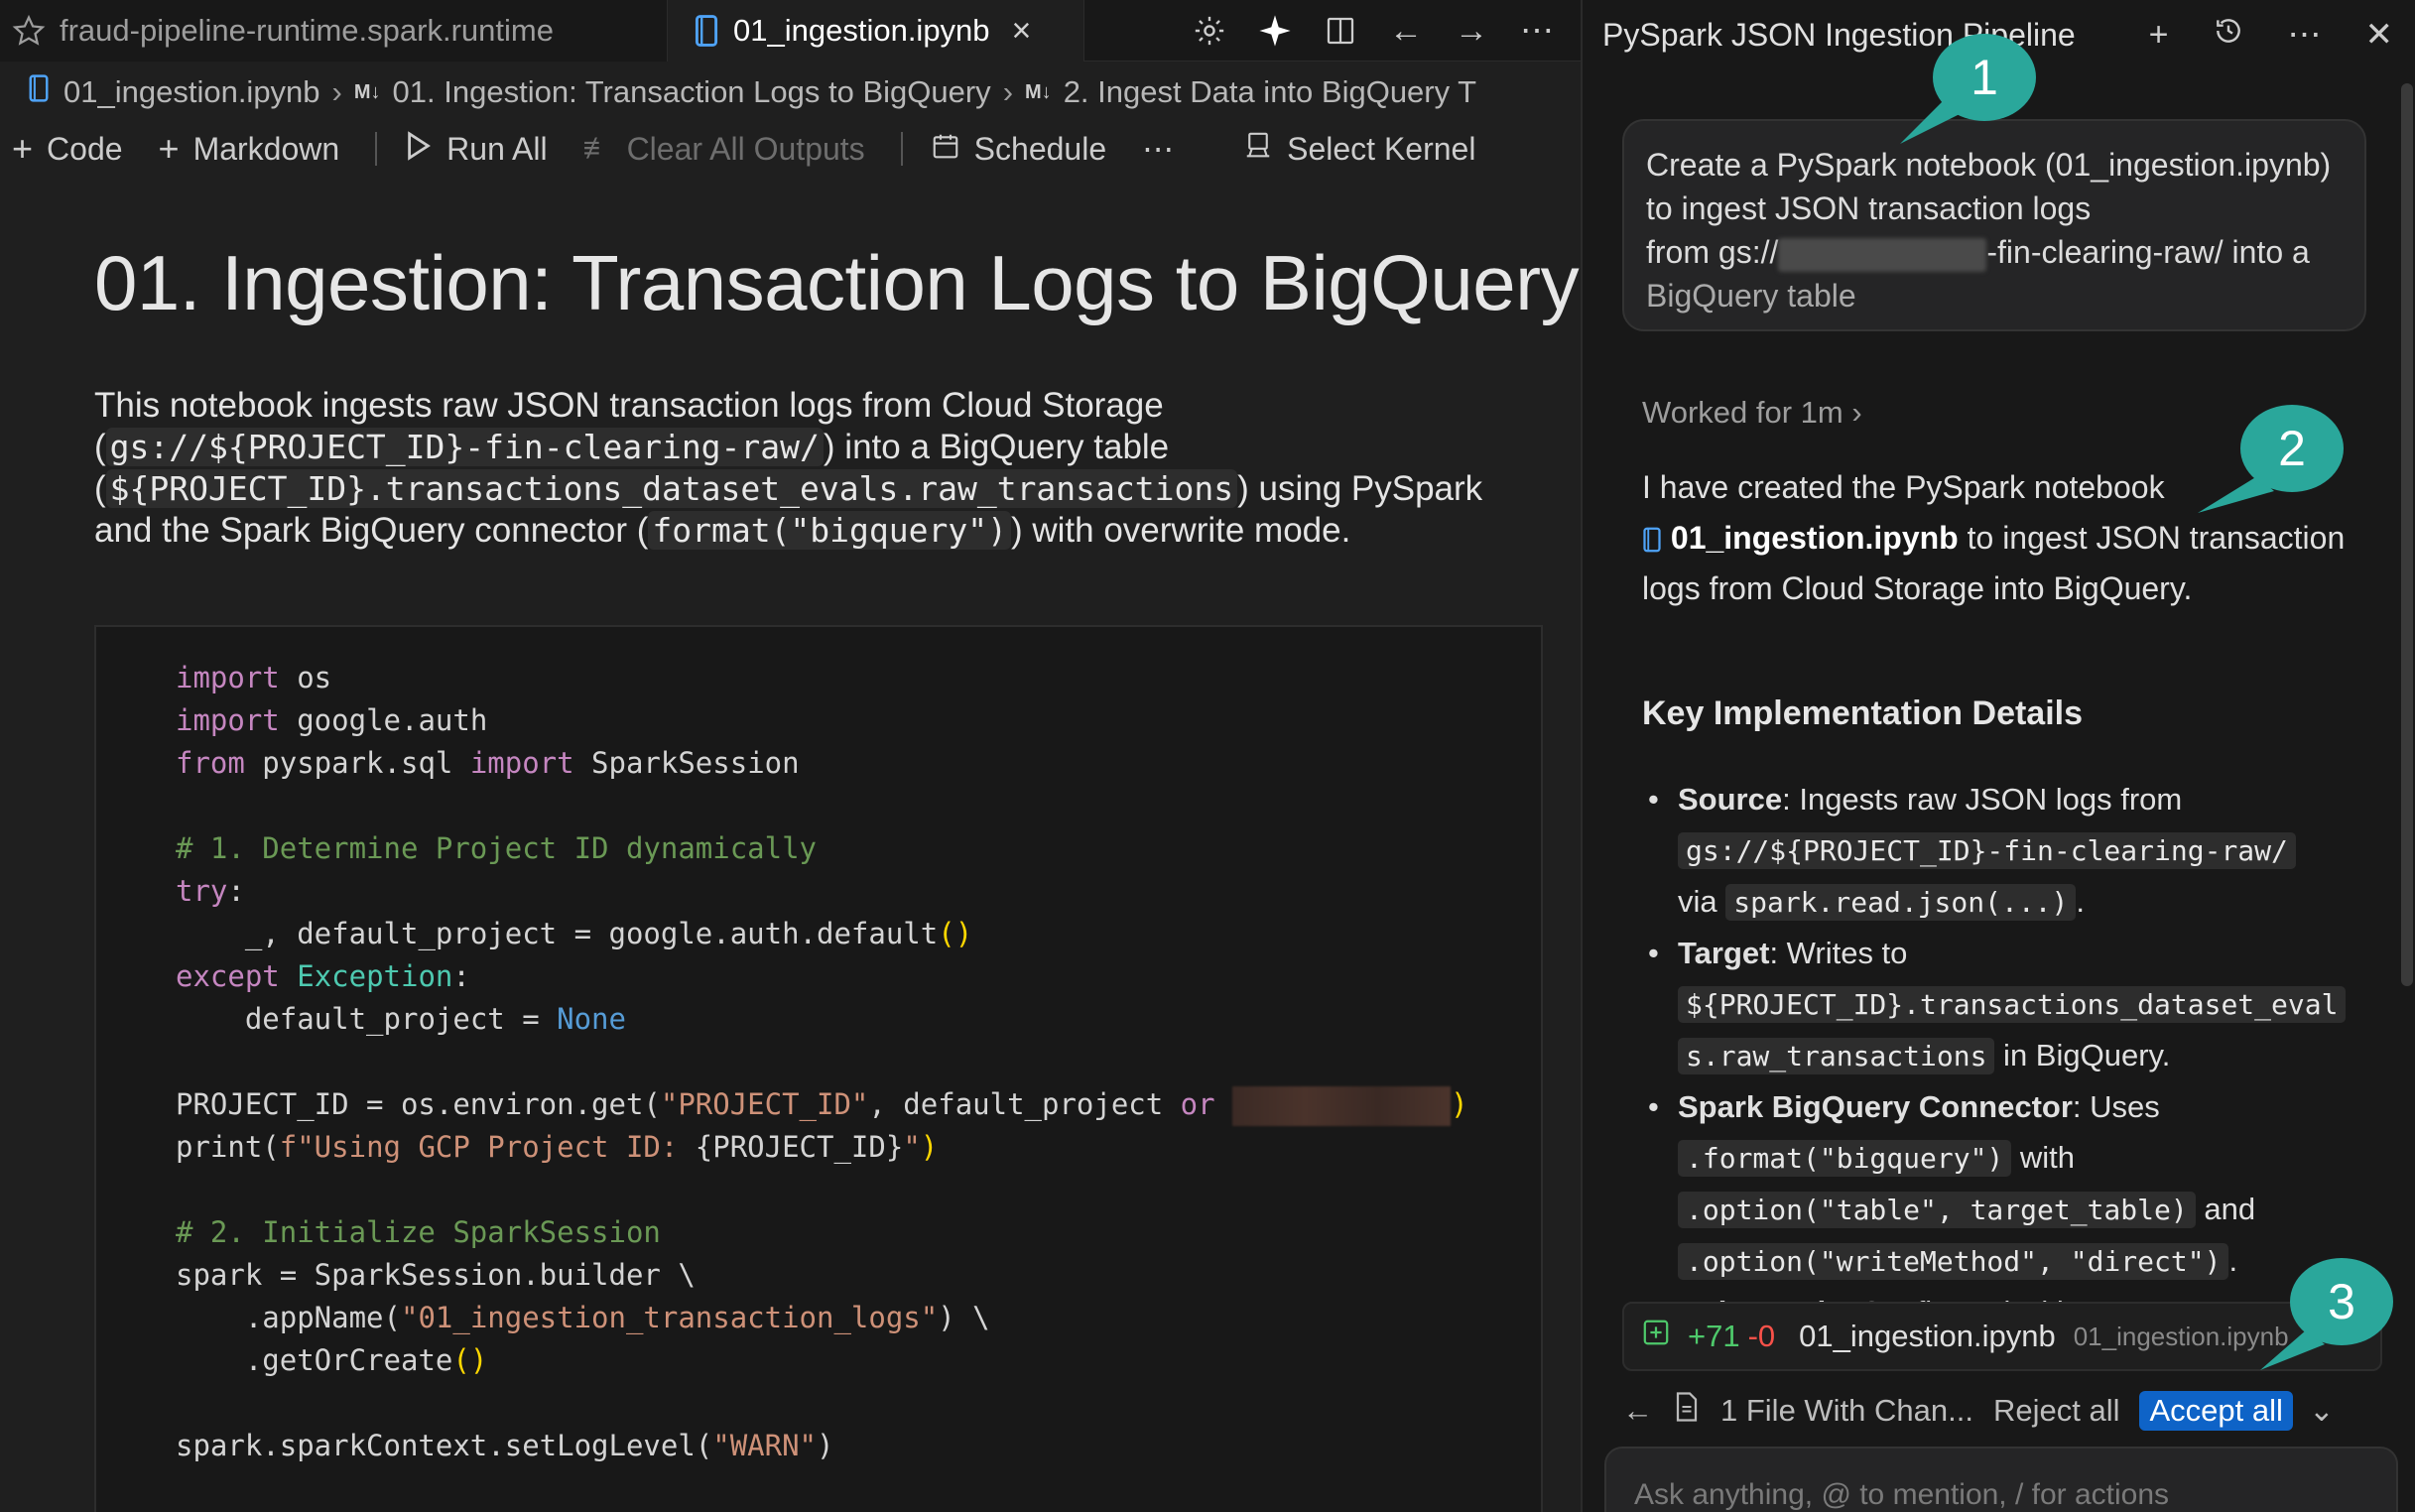 This screenshot has width=2415, height=1512. Describe the element at coordinates (1270, 92) in the screenshot. I see `breadcrumb-section: 2. Ingest Data into BigQuery T` at that location.